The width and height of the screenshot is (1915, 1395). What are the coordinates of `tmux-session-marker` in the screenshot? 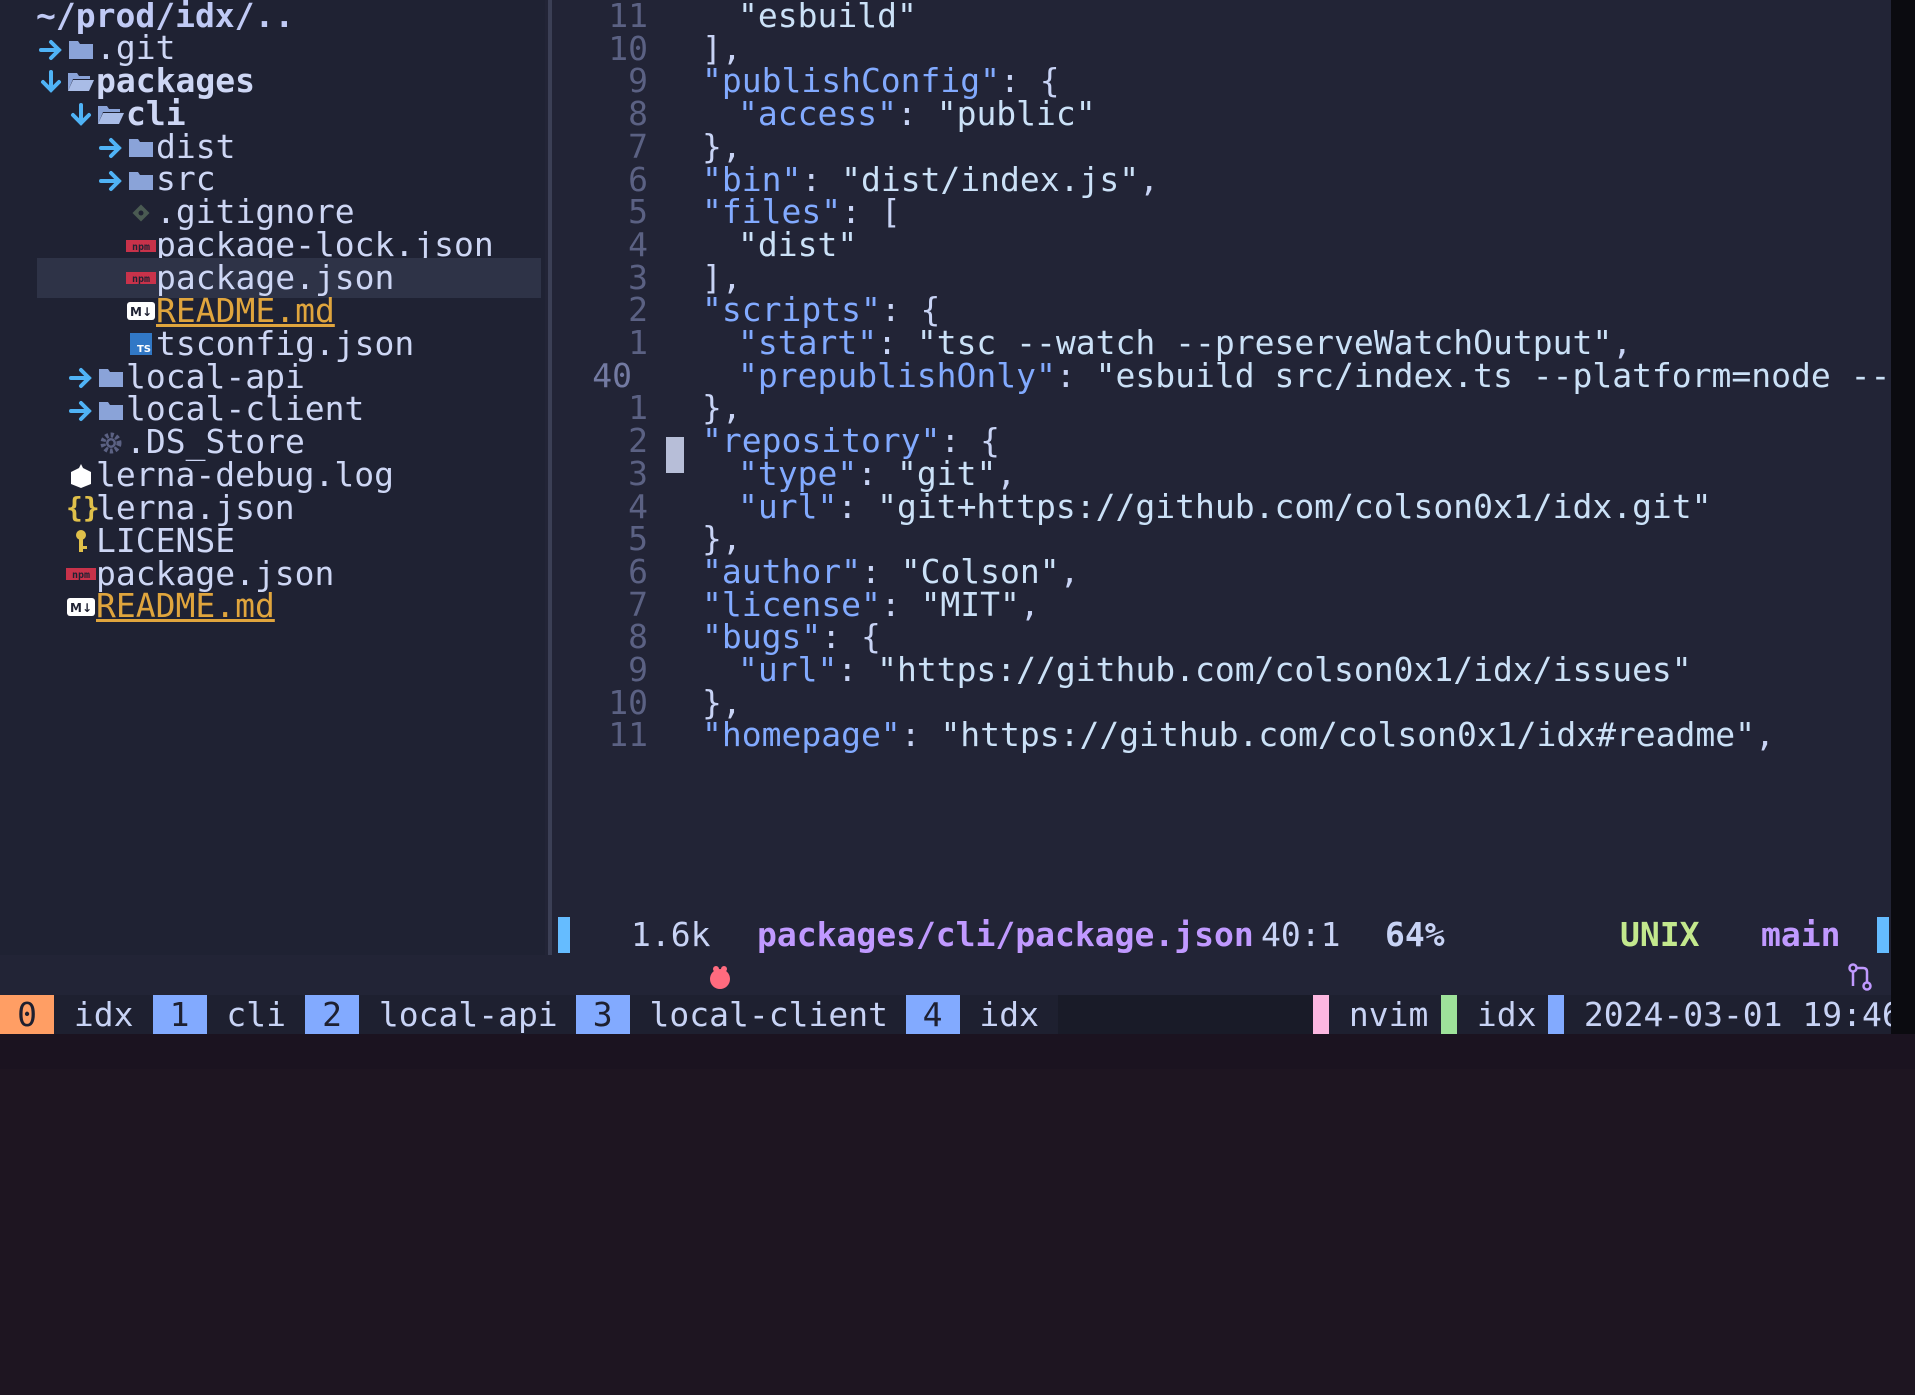 It's located at (1449, 1015).